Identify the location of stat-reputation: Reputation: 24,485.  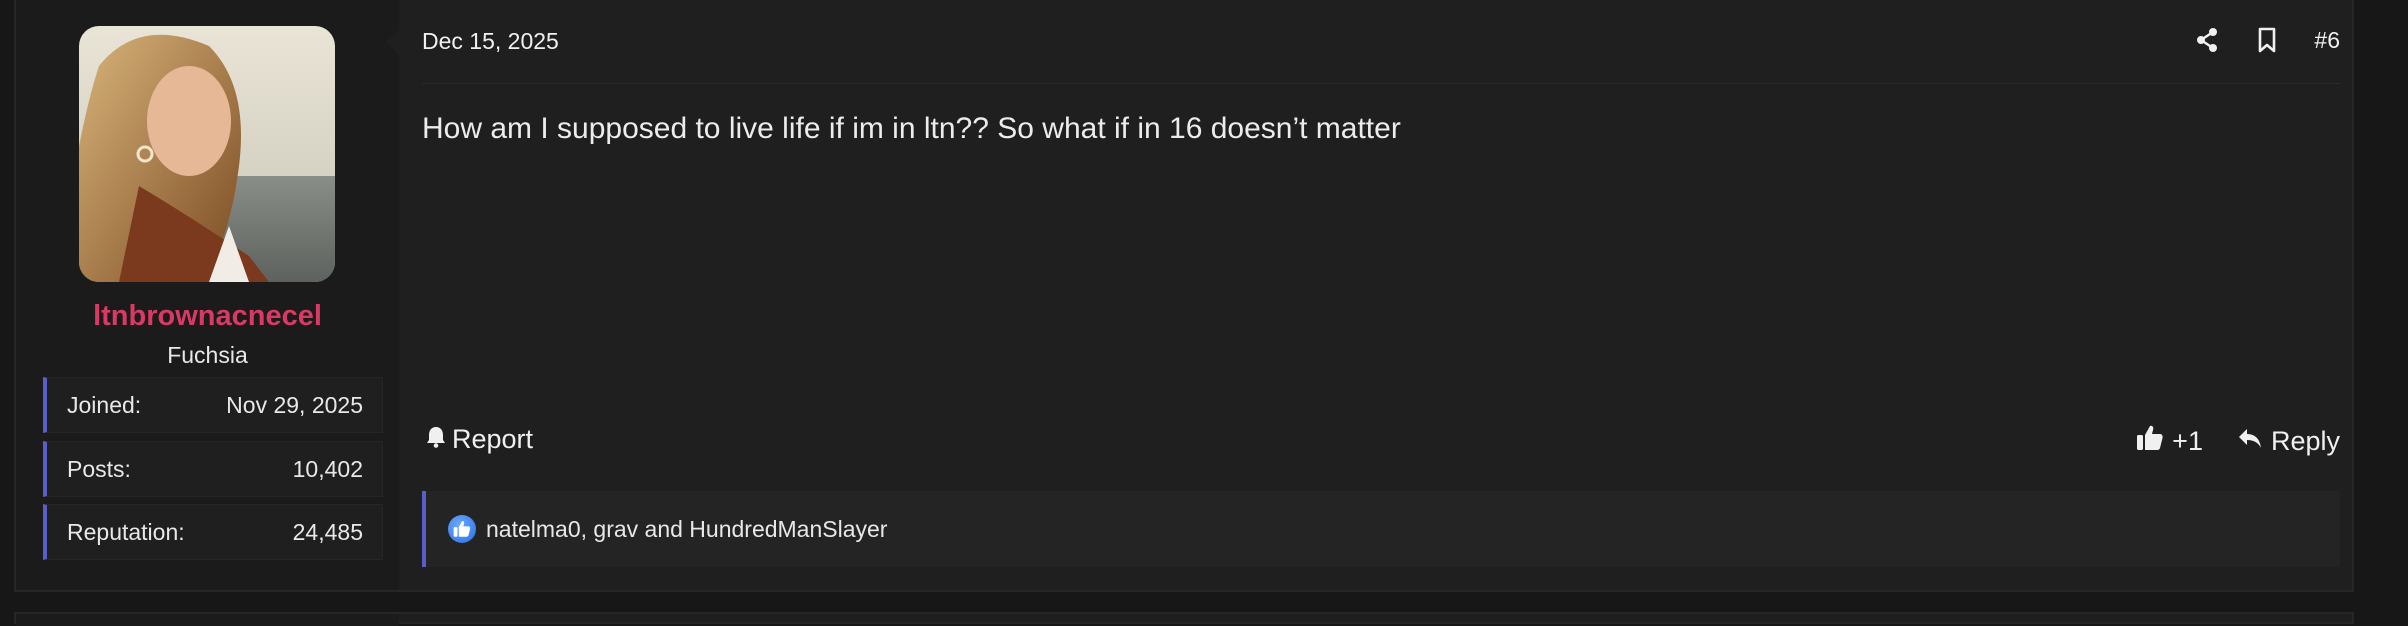
(213, 532).